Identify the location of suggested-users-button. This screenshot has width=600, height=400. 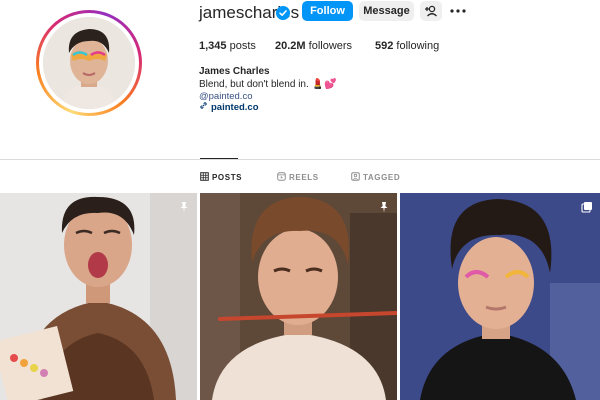
(431, 11).